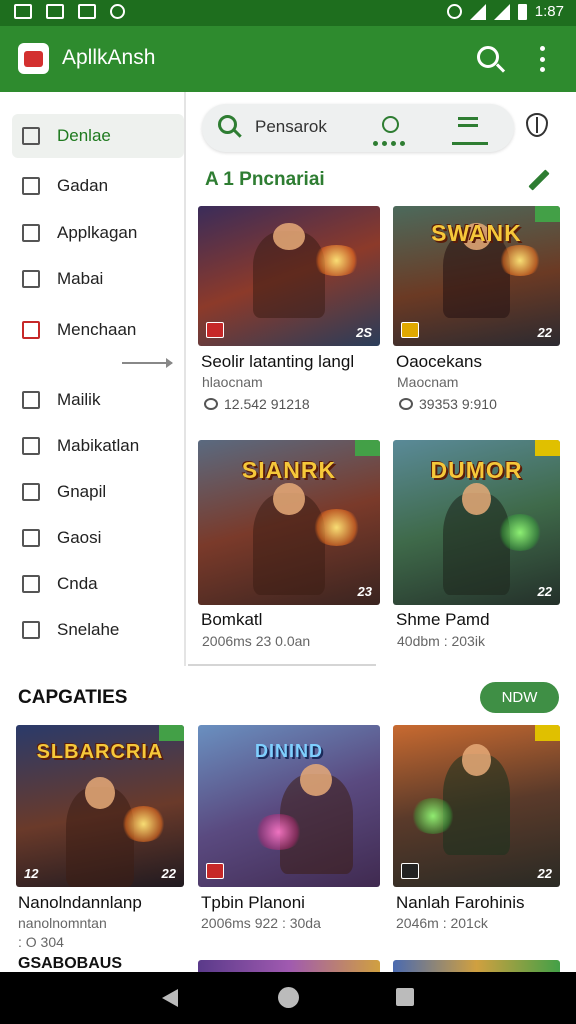 The image size is (576, 1024). I want to click on image-icon, so click(55, 11).